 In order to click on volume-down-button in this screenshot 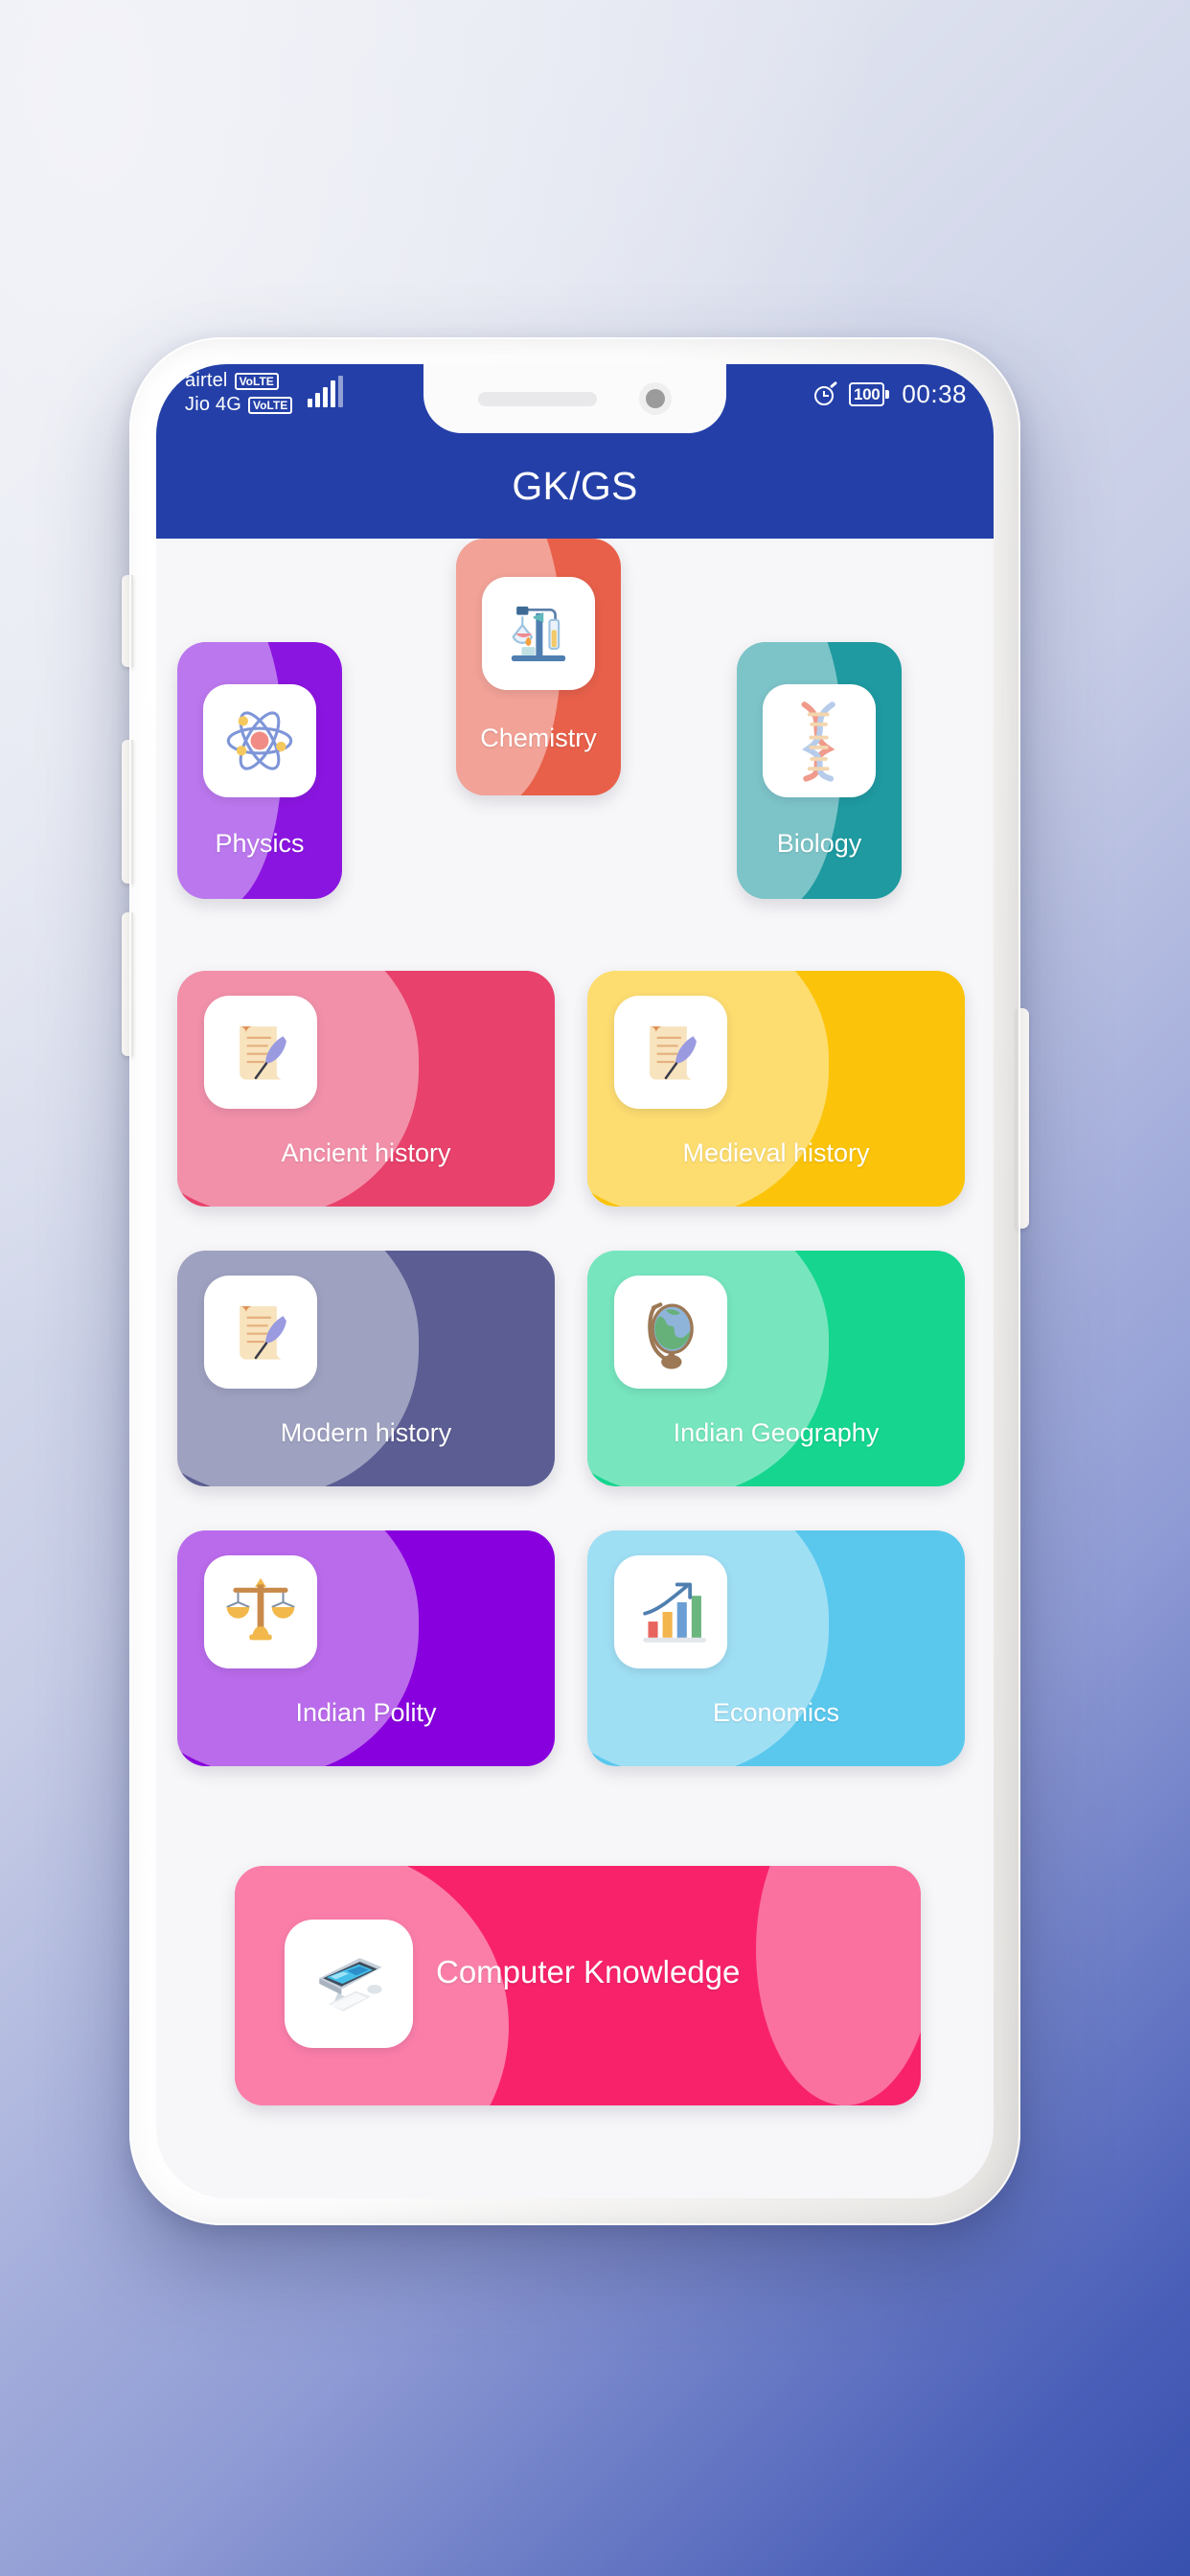, I will do `click(128, 984)`.